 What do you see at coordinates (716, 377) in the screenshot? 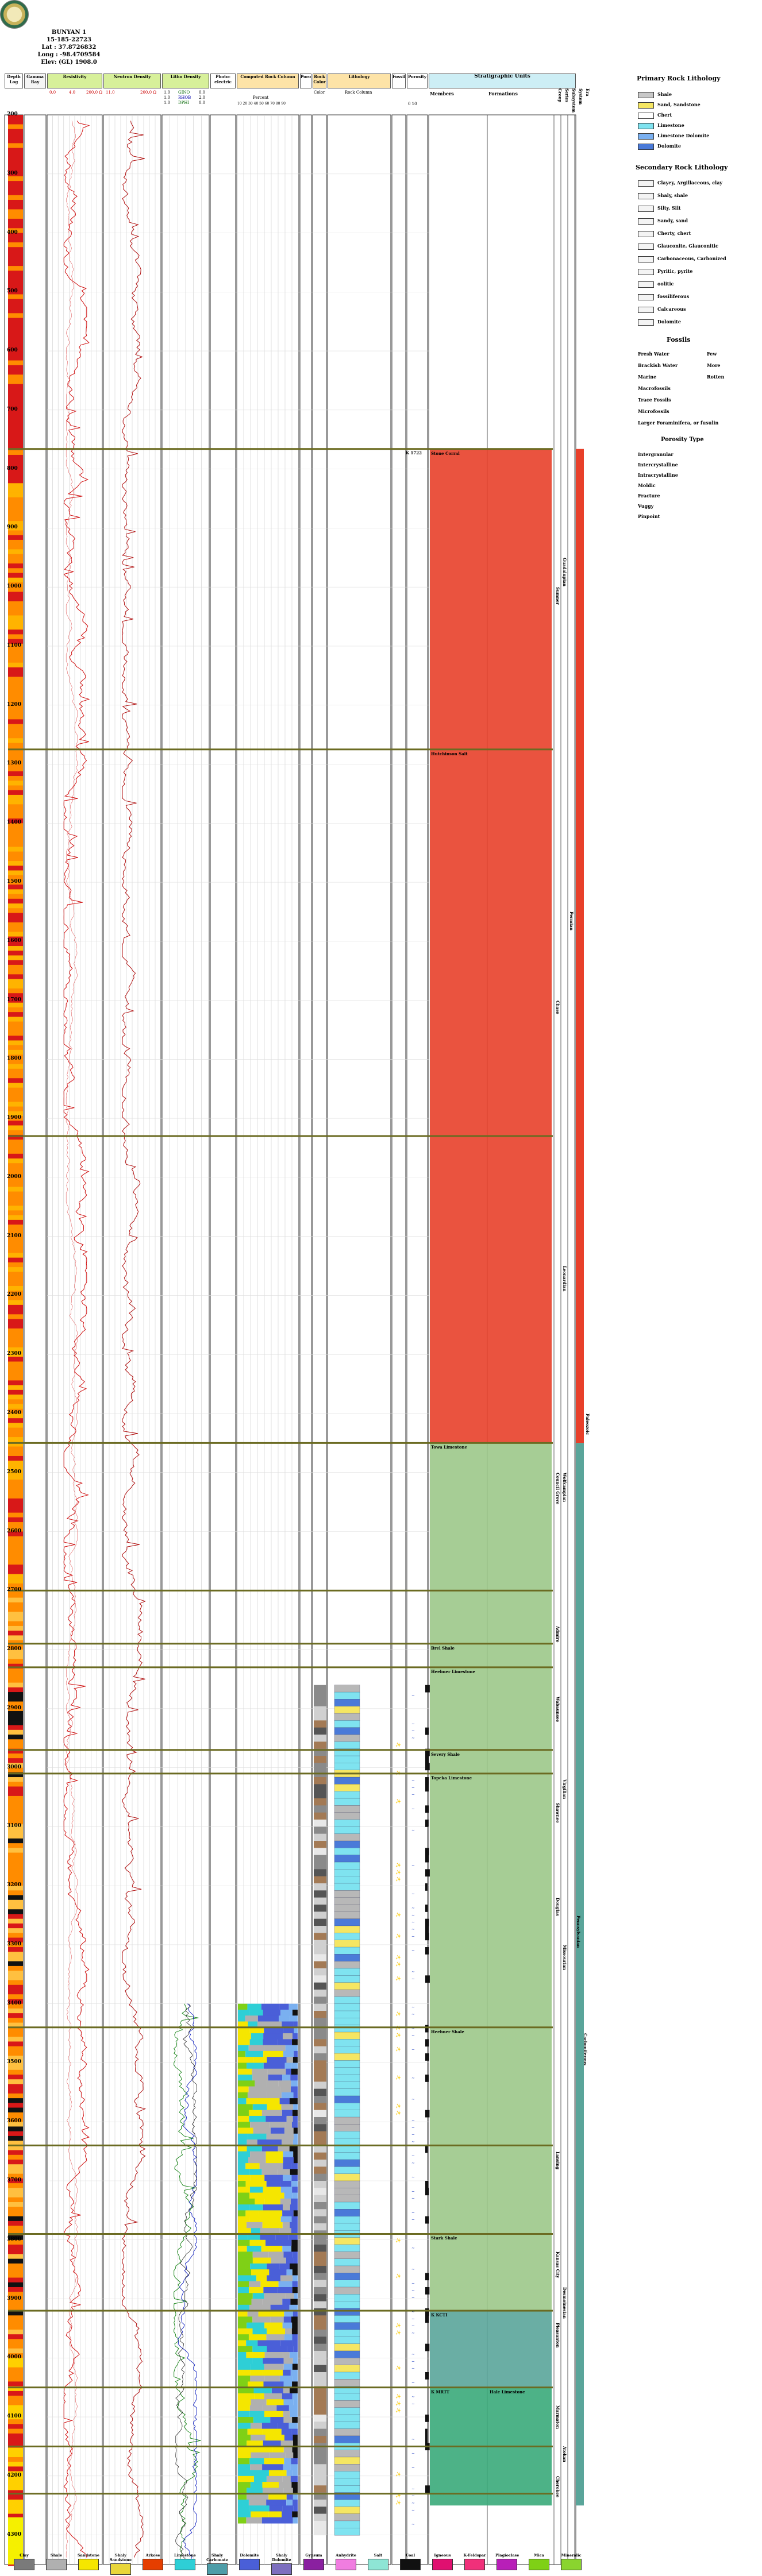
I see `fossil-abundance-label: Rotten` at bounding box center [716, 377].